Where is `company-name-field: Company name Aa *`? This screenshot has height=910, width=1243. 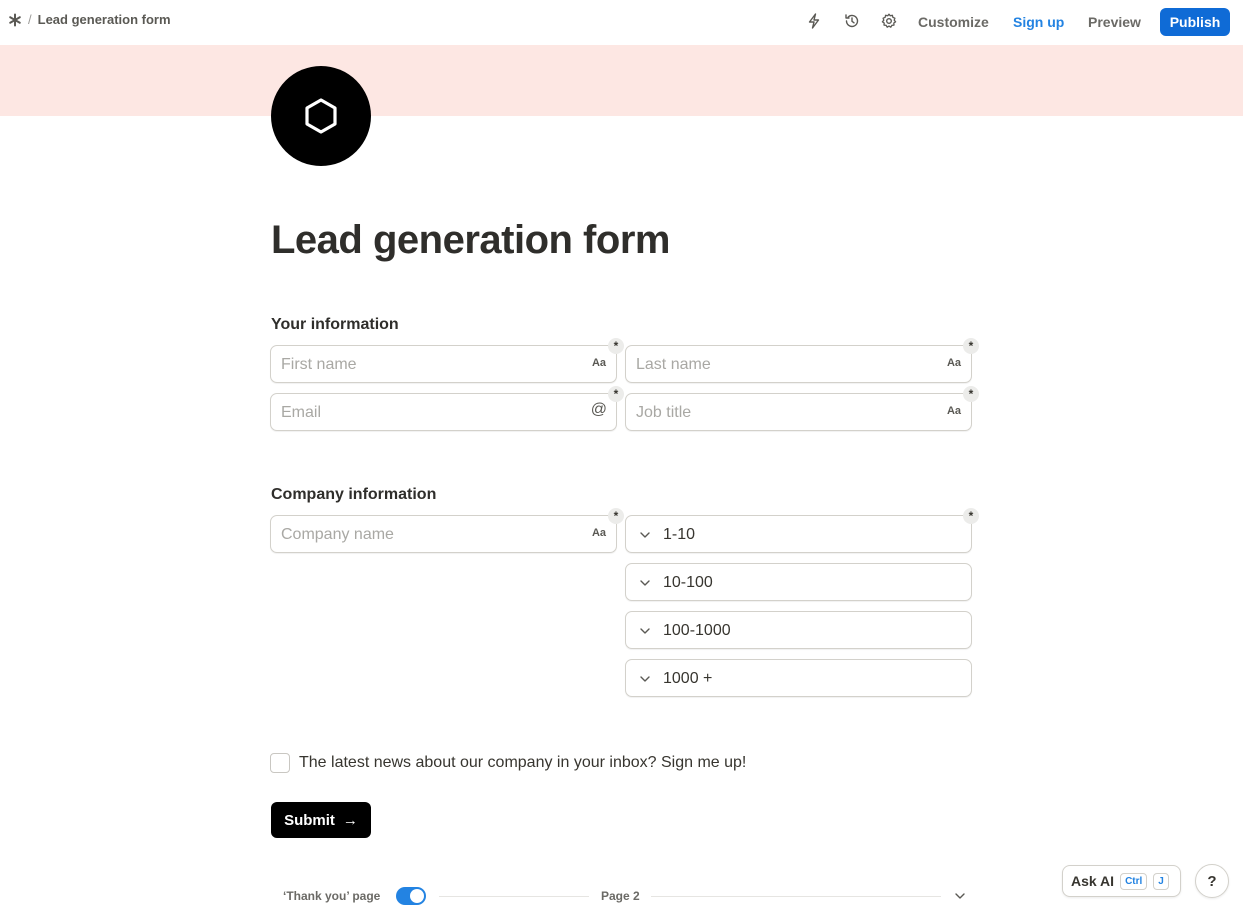
company-name-field: Company name Aa * is located at coordinates (447, 530).